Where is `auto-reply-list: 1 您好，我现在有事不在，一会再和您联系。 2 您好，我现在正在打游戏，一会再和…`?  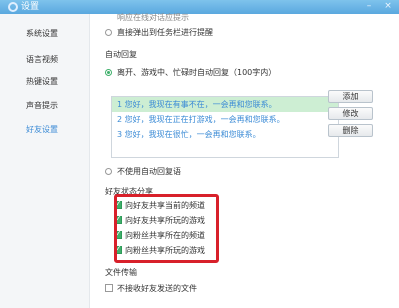 auto-reply-list: 1 您好，我现在有事不在，一会再和您联系。 2 您好，我现在正在打游戏，一会再和… is located at coordinates (225, 127).